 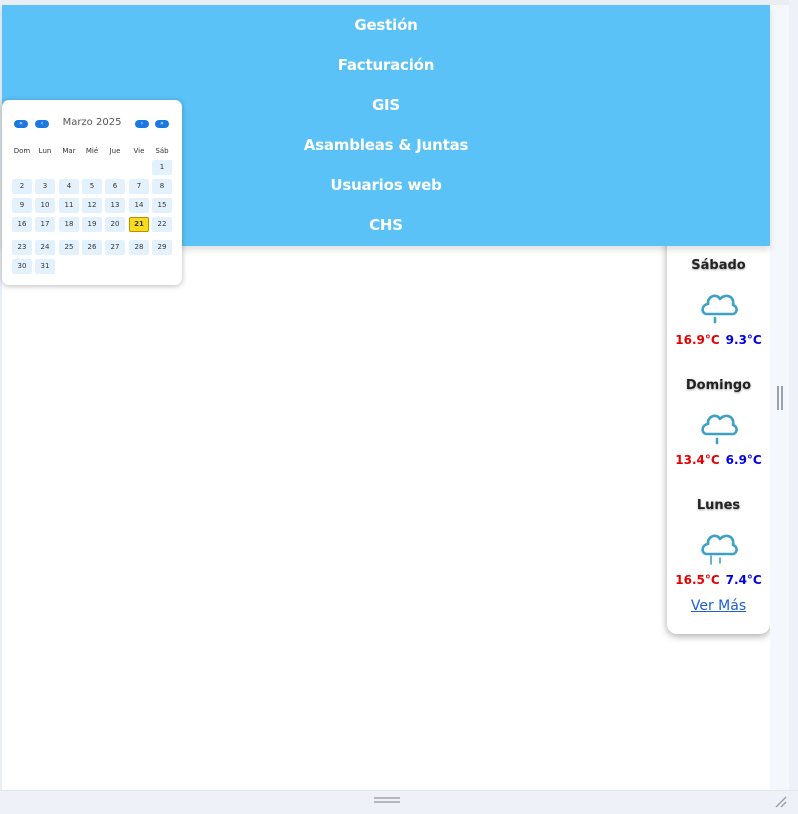 I want to click on calendar-day: 23, so click(x=22, y=247).